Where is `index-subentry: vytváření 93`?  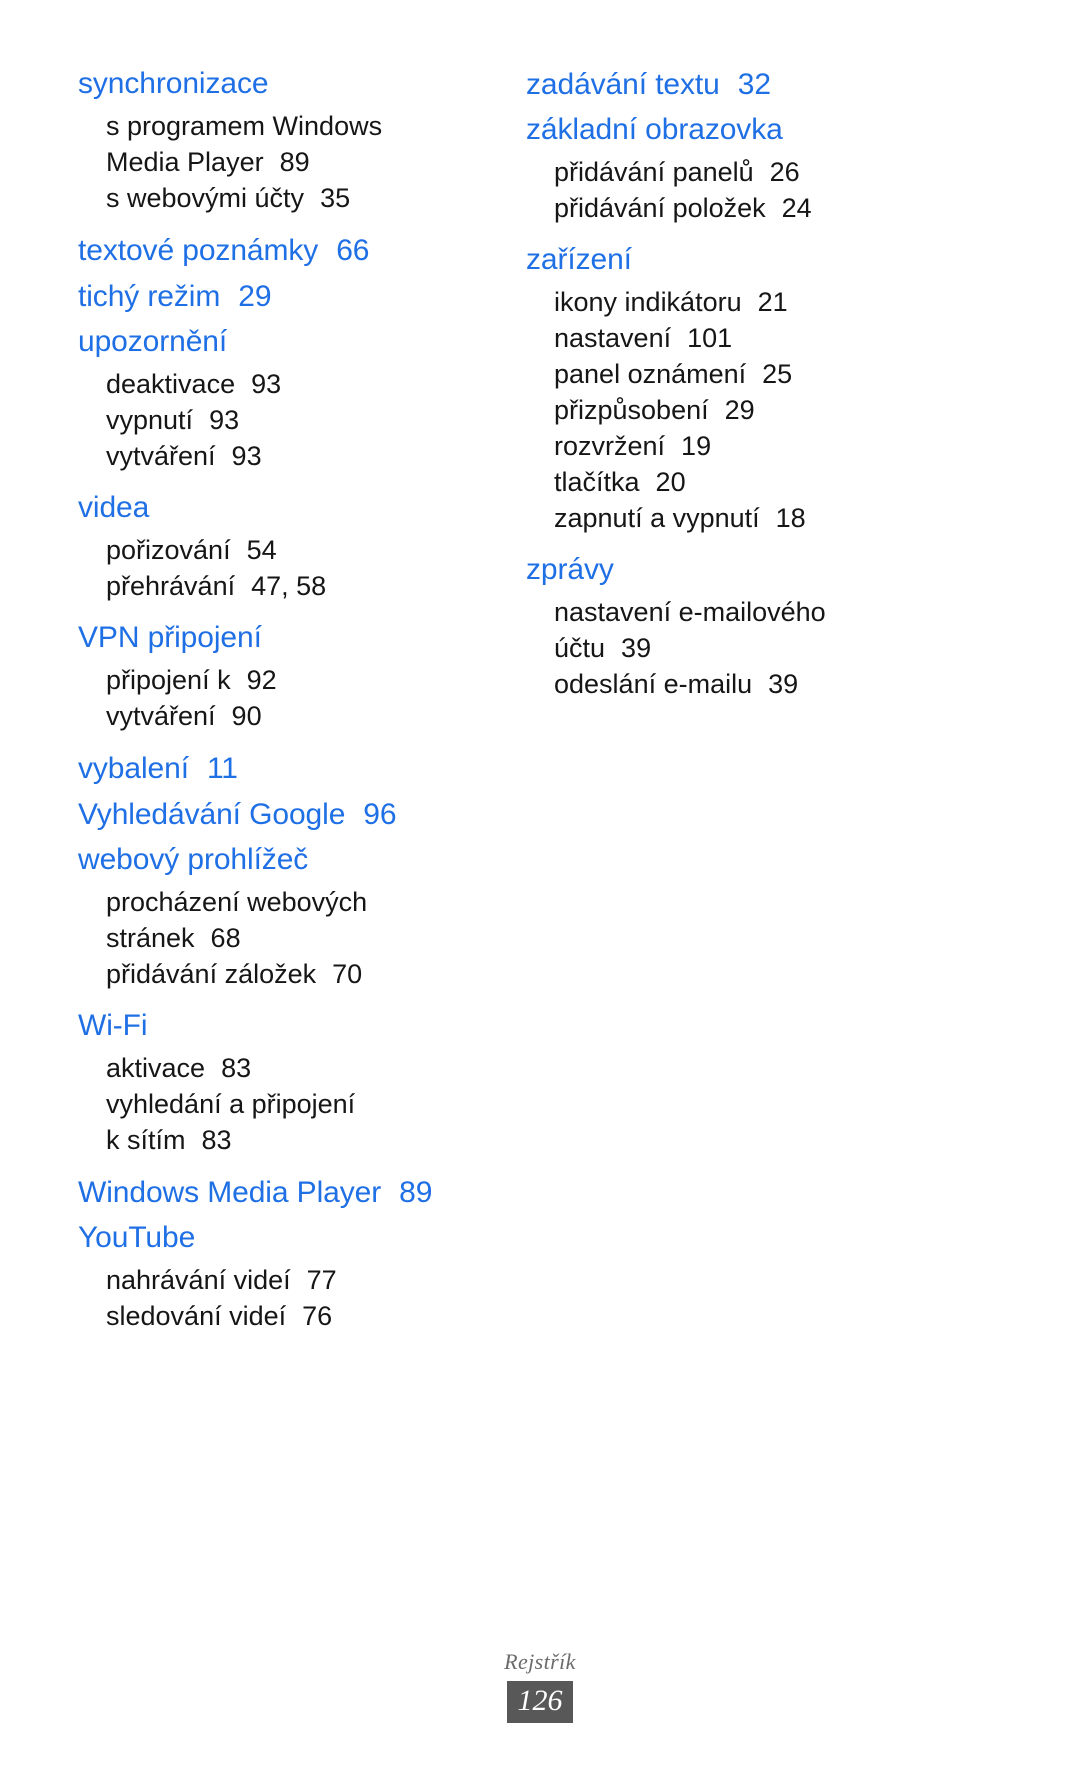
index-subentry: vytváření 93 is located at coordinates (278, 456).